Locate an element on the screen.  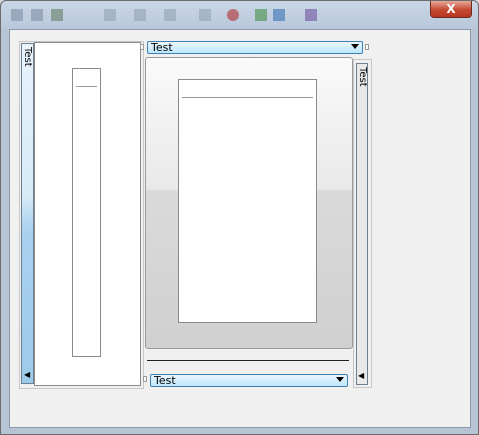
close-button: X is located at coordinates (451, 9).